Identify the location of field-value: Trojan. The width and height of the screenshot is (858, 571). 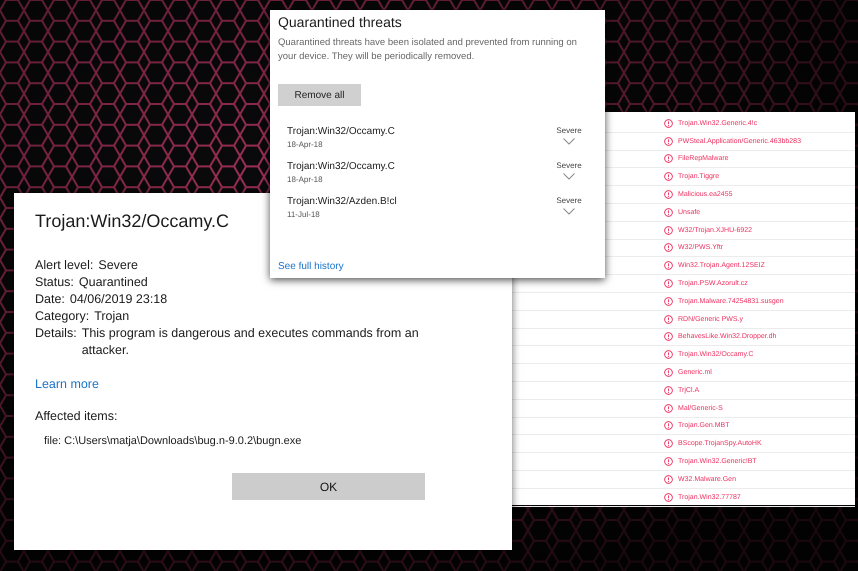
(112, 316).